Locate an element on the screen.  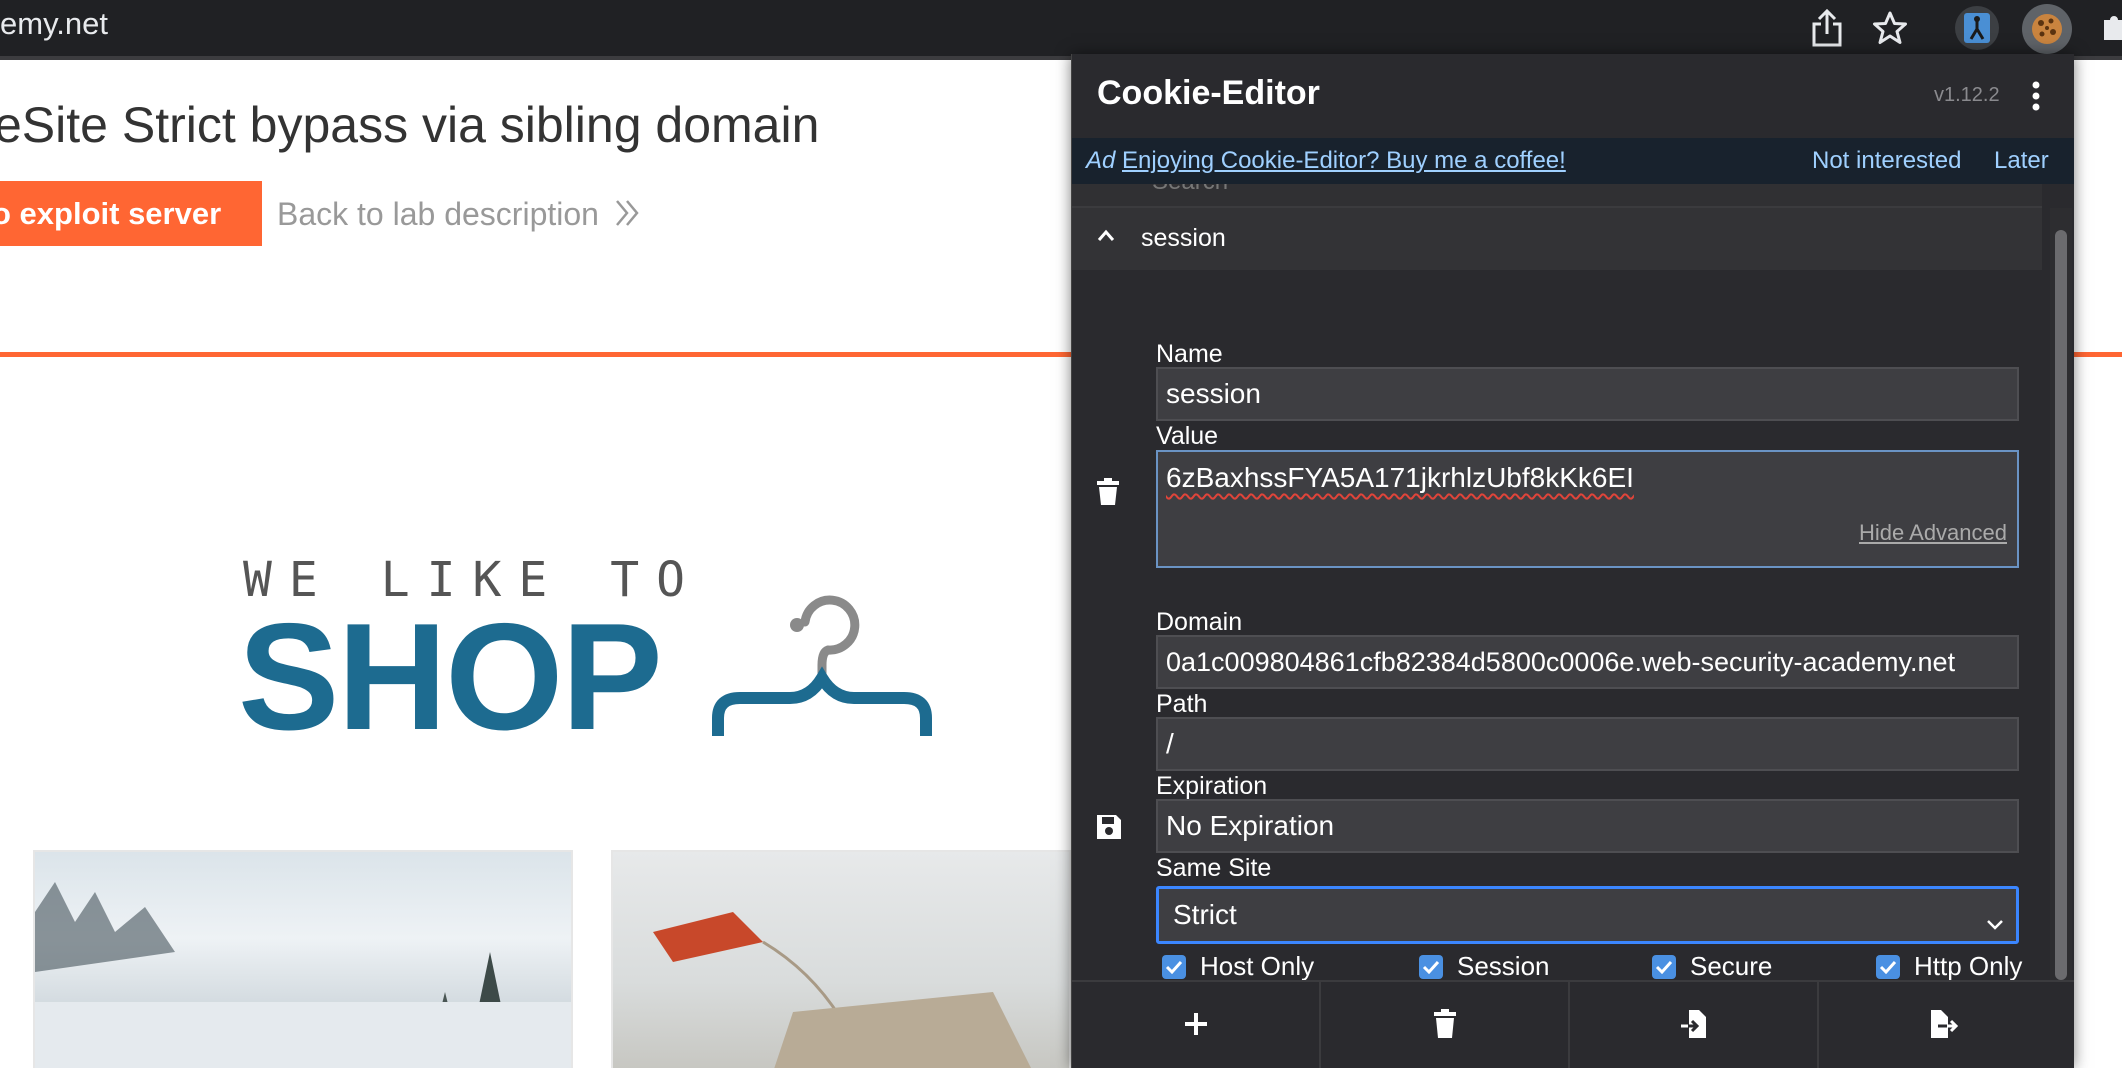
product-image-tea-bag is located at coordinates (841, 959).